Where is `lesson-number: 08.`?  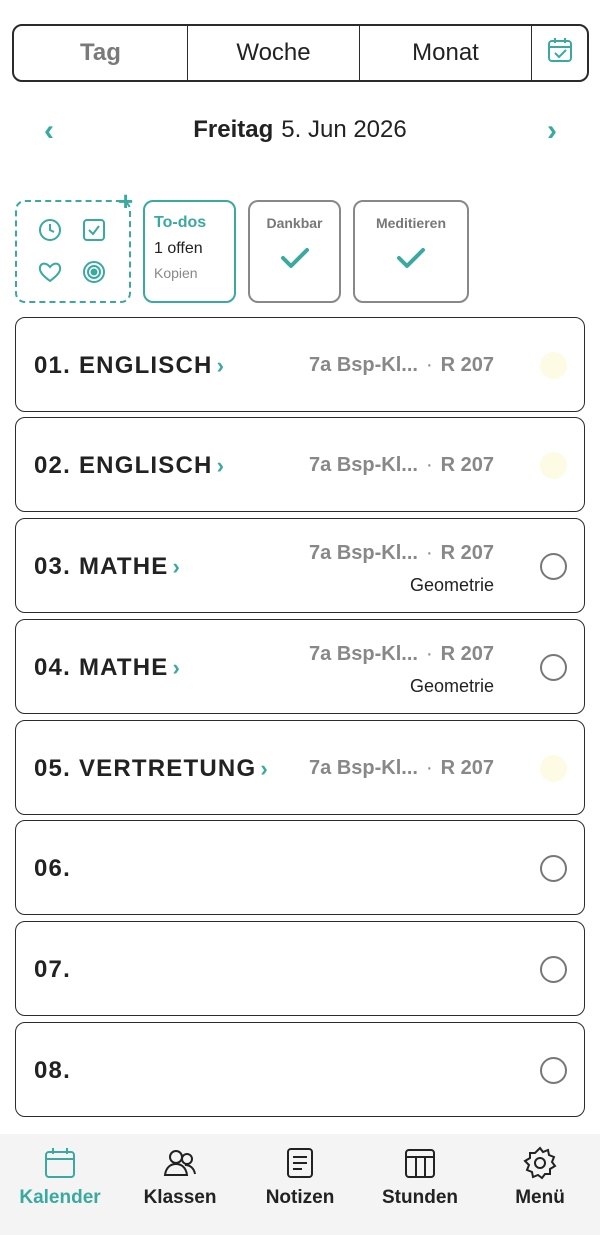 lesson-number: 08. is located at coordinates (52, 1070).